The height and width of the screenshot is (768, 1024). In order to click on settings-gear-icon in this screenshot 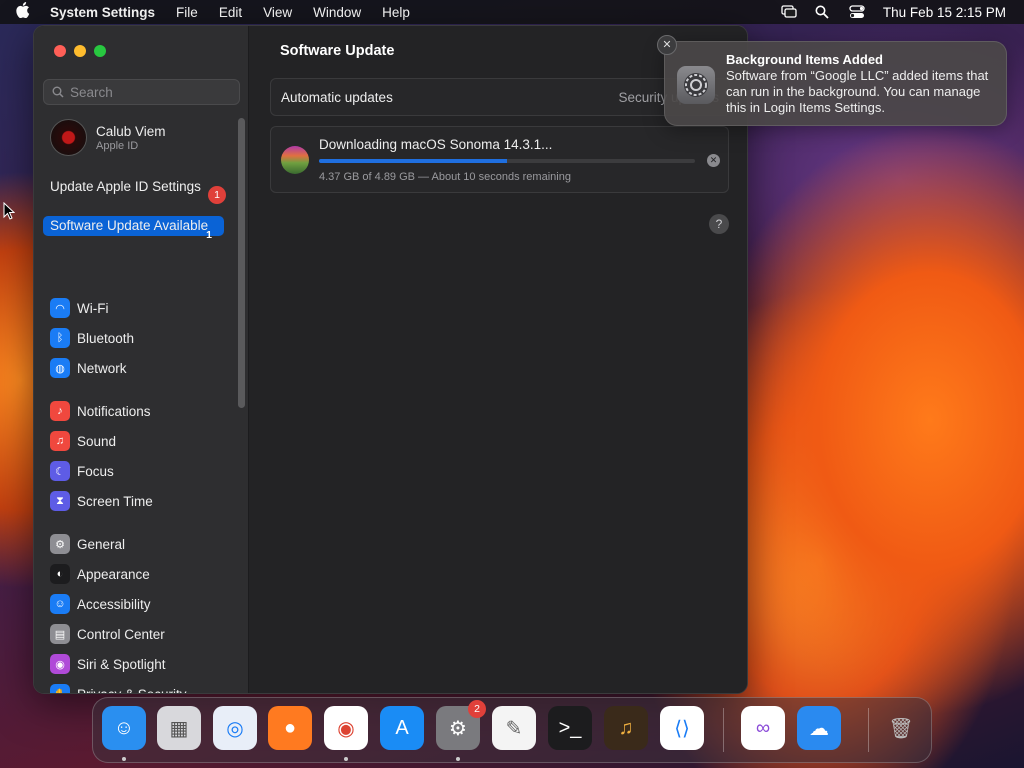, I will do `click(696, 85)`.